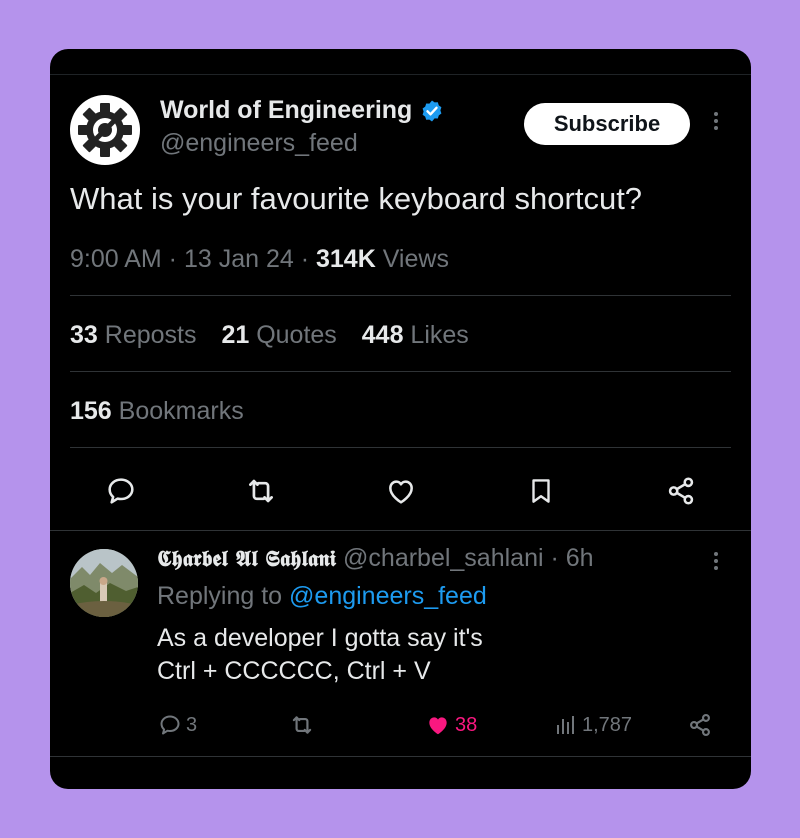 Image resolution: width=800 pixels, height=838 pixels. Describe the element at coordinates (438, 726) in the screenshot. I see `heart-filled-icon` at that location.